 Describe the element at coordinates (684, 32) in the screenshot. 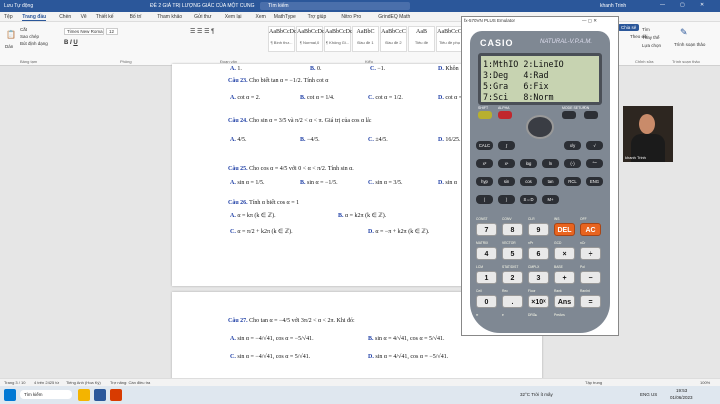

I see `editor-icon: ✎` at that location.